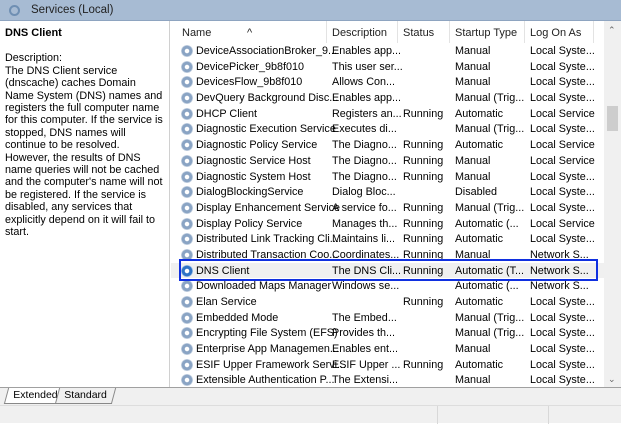  What do you see at coordinates (196, 33) in the screenshot?
I see `column-header-name: Name` at bounding box center [196, 33].